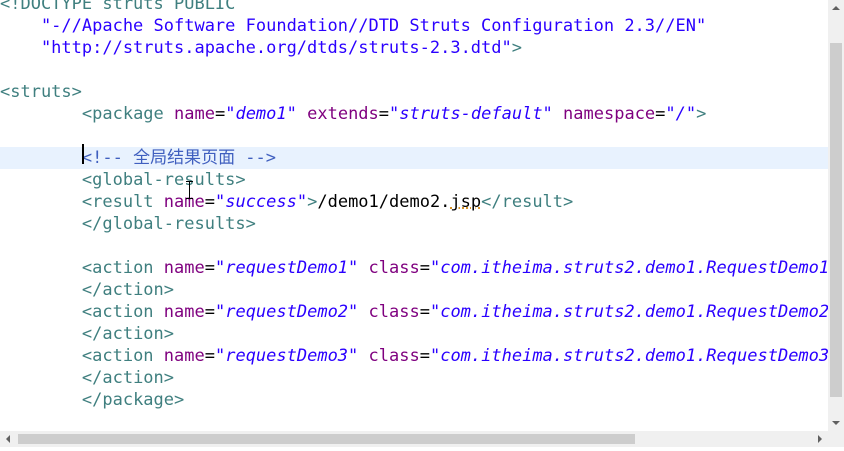 Image resolution: width=844 pixels, height=451 pixels. Describe the element at coordinates (133, 400) in the screenshot. I see `code-token: </package>` at that location.